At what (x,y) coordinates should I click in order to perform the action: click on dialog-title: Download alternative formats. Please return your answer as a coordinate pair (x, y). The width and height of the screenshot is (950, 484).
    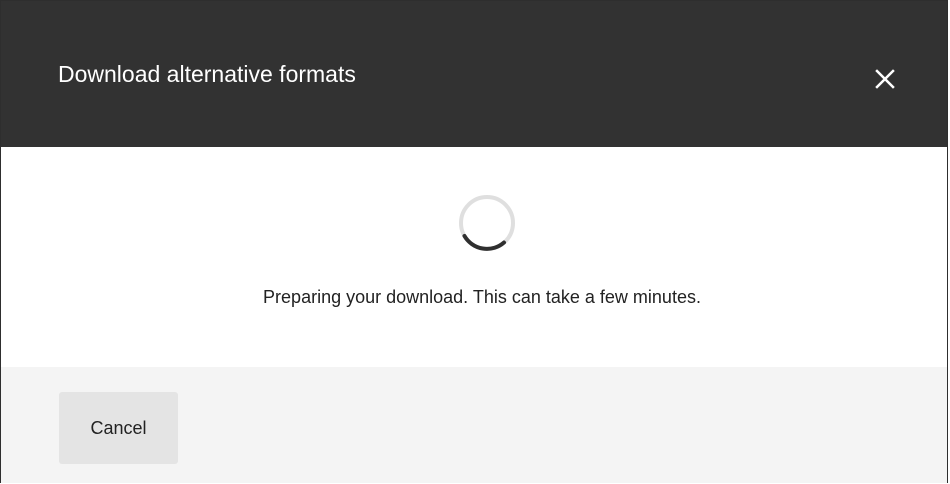
    Looking at the image, I should click on (207, 74).